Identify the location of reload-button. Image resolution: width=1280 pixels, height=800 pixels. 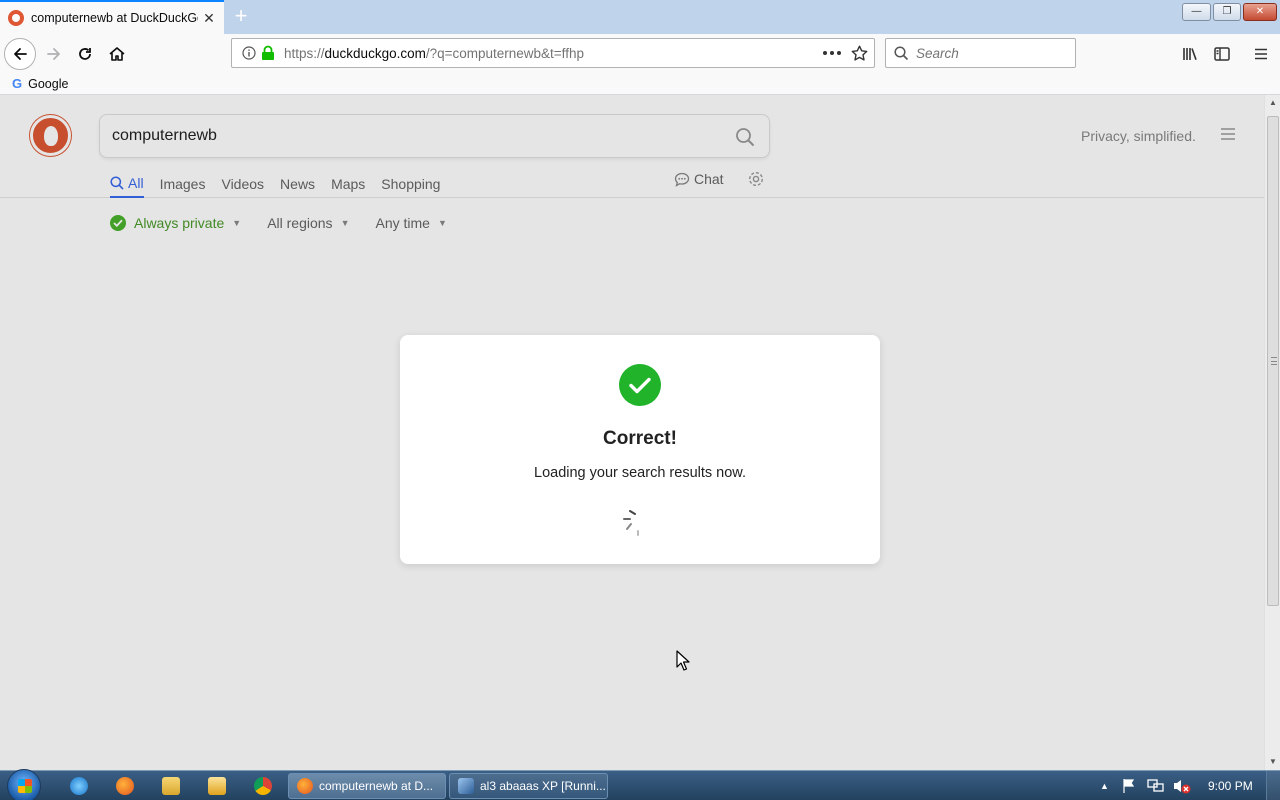
(85, 54).